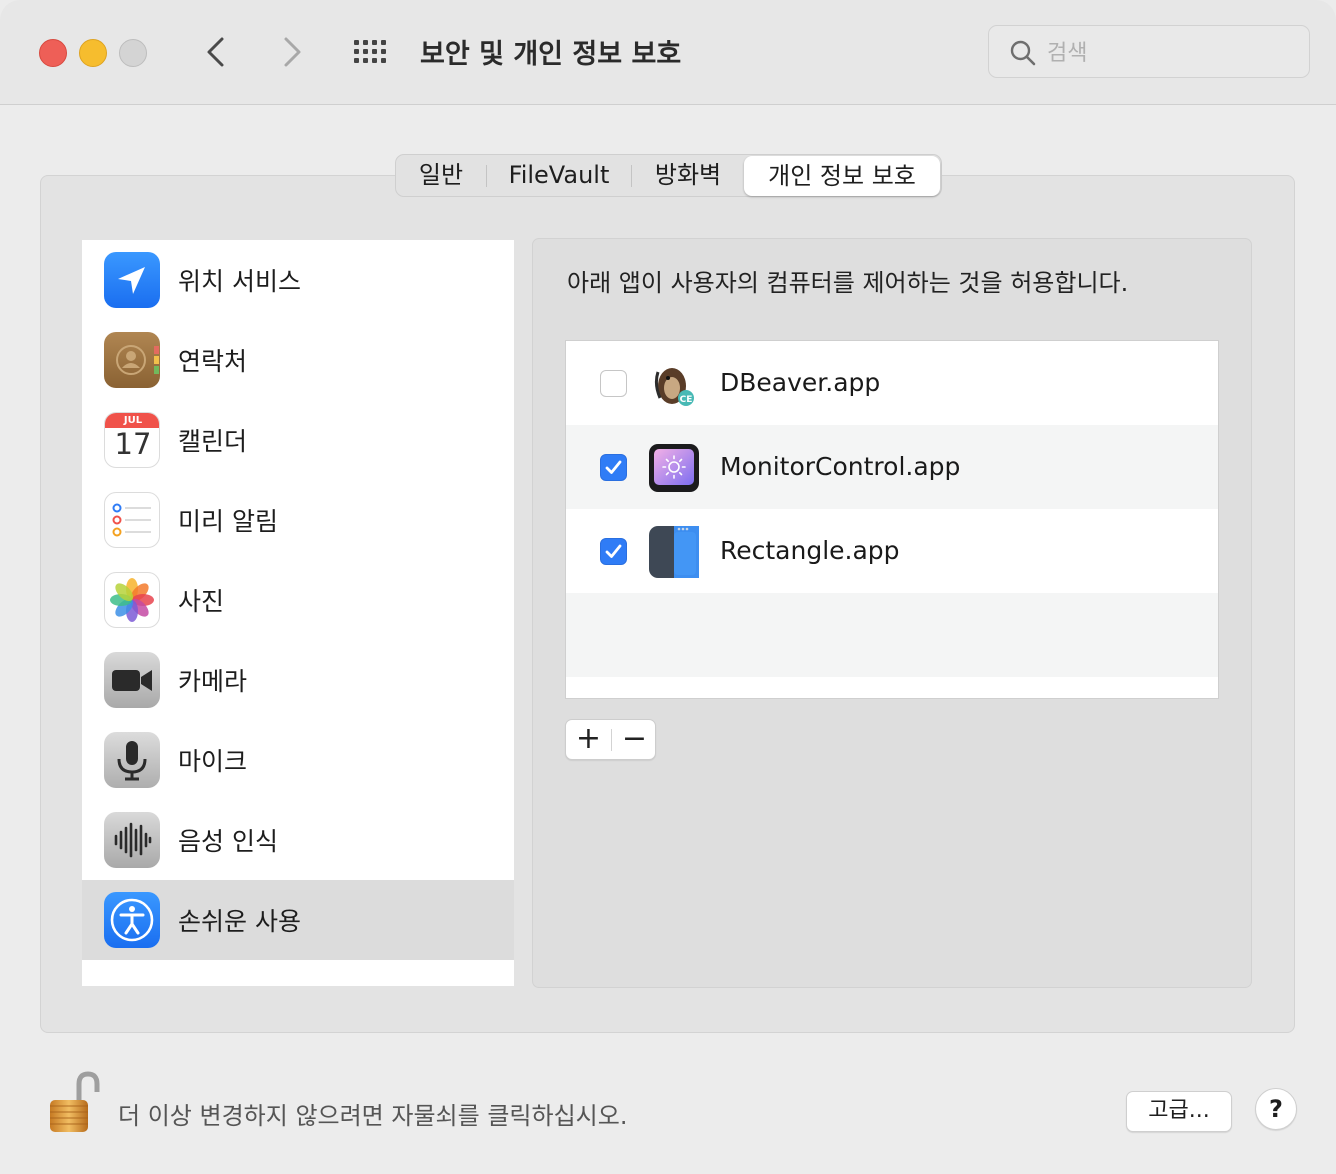 This screenshot has height=1174, width=1336. I want to click on search-field, so click(1149, 51).